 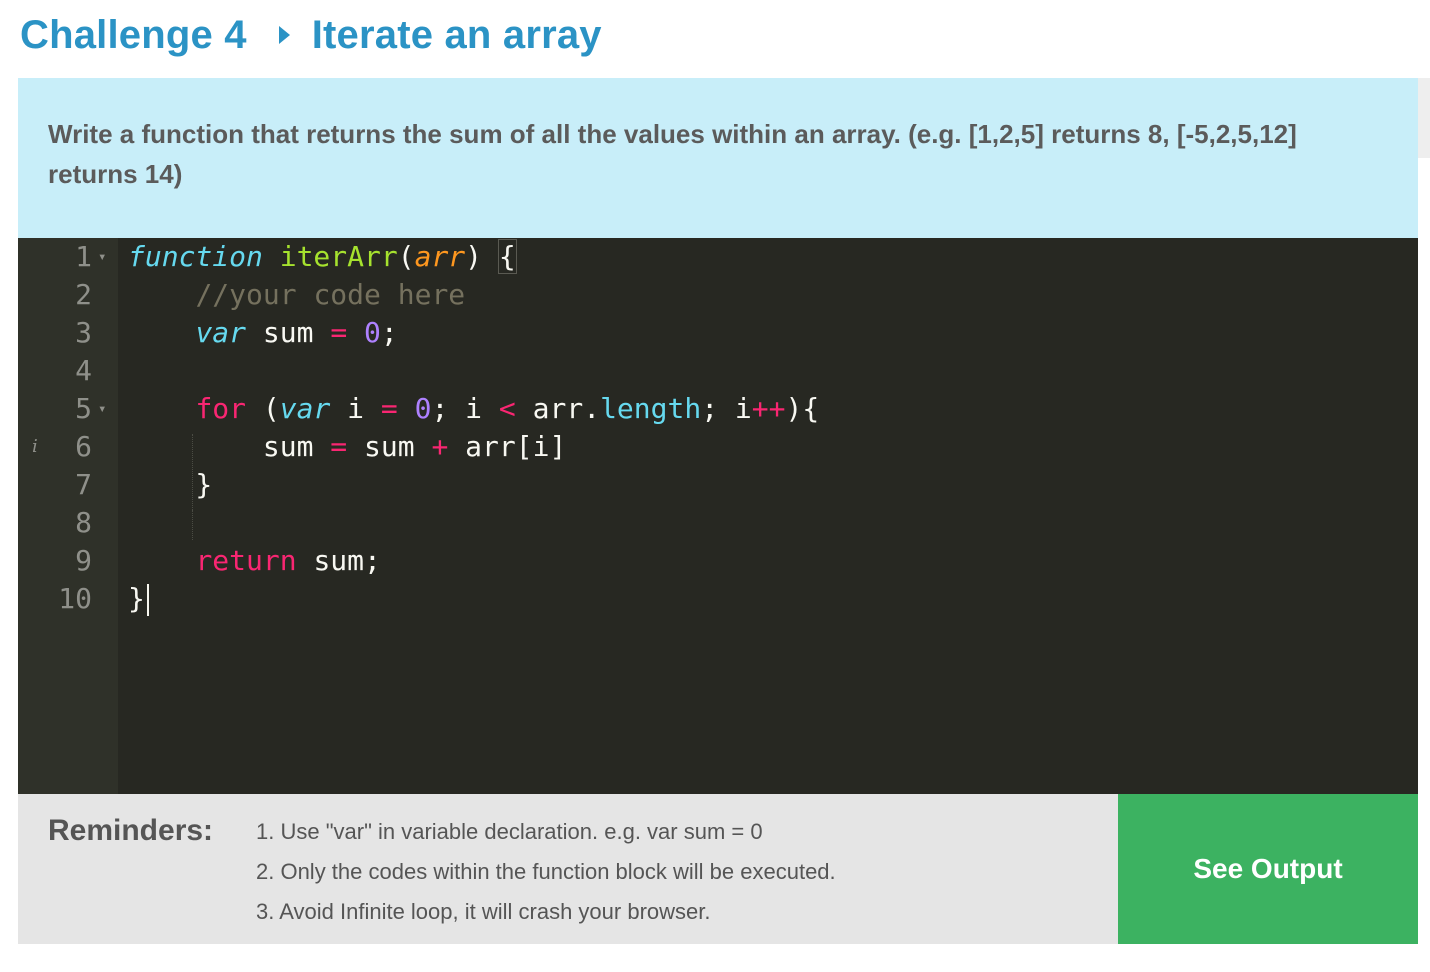 I want to click on line-number: 10, so click(x=75, y=598).